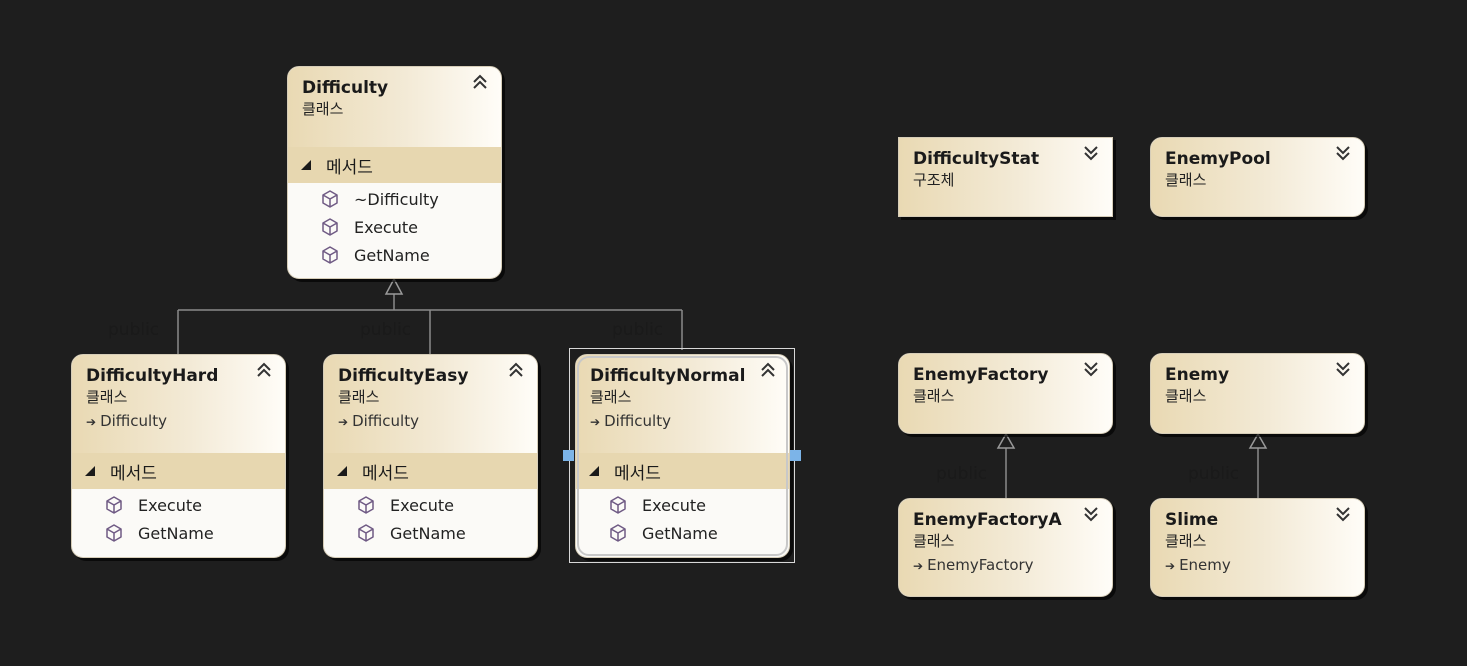  Describe the element at coordinates (394, 286) in the screenshot. I see `inherit-arrowhead-difficulty` at that location.